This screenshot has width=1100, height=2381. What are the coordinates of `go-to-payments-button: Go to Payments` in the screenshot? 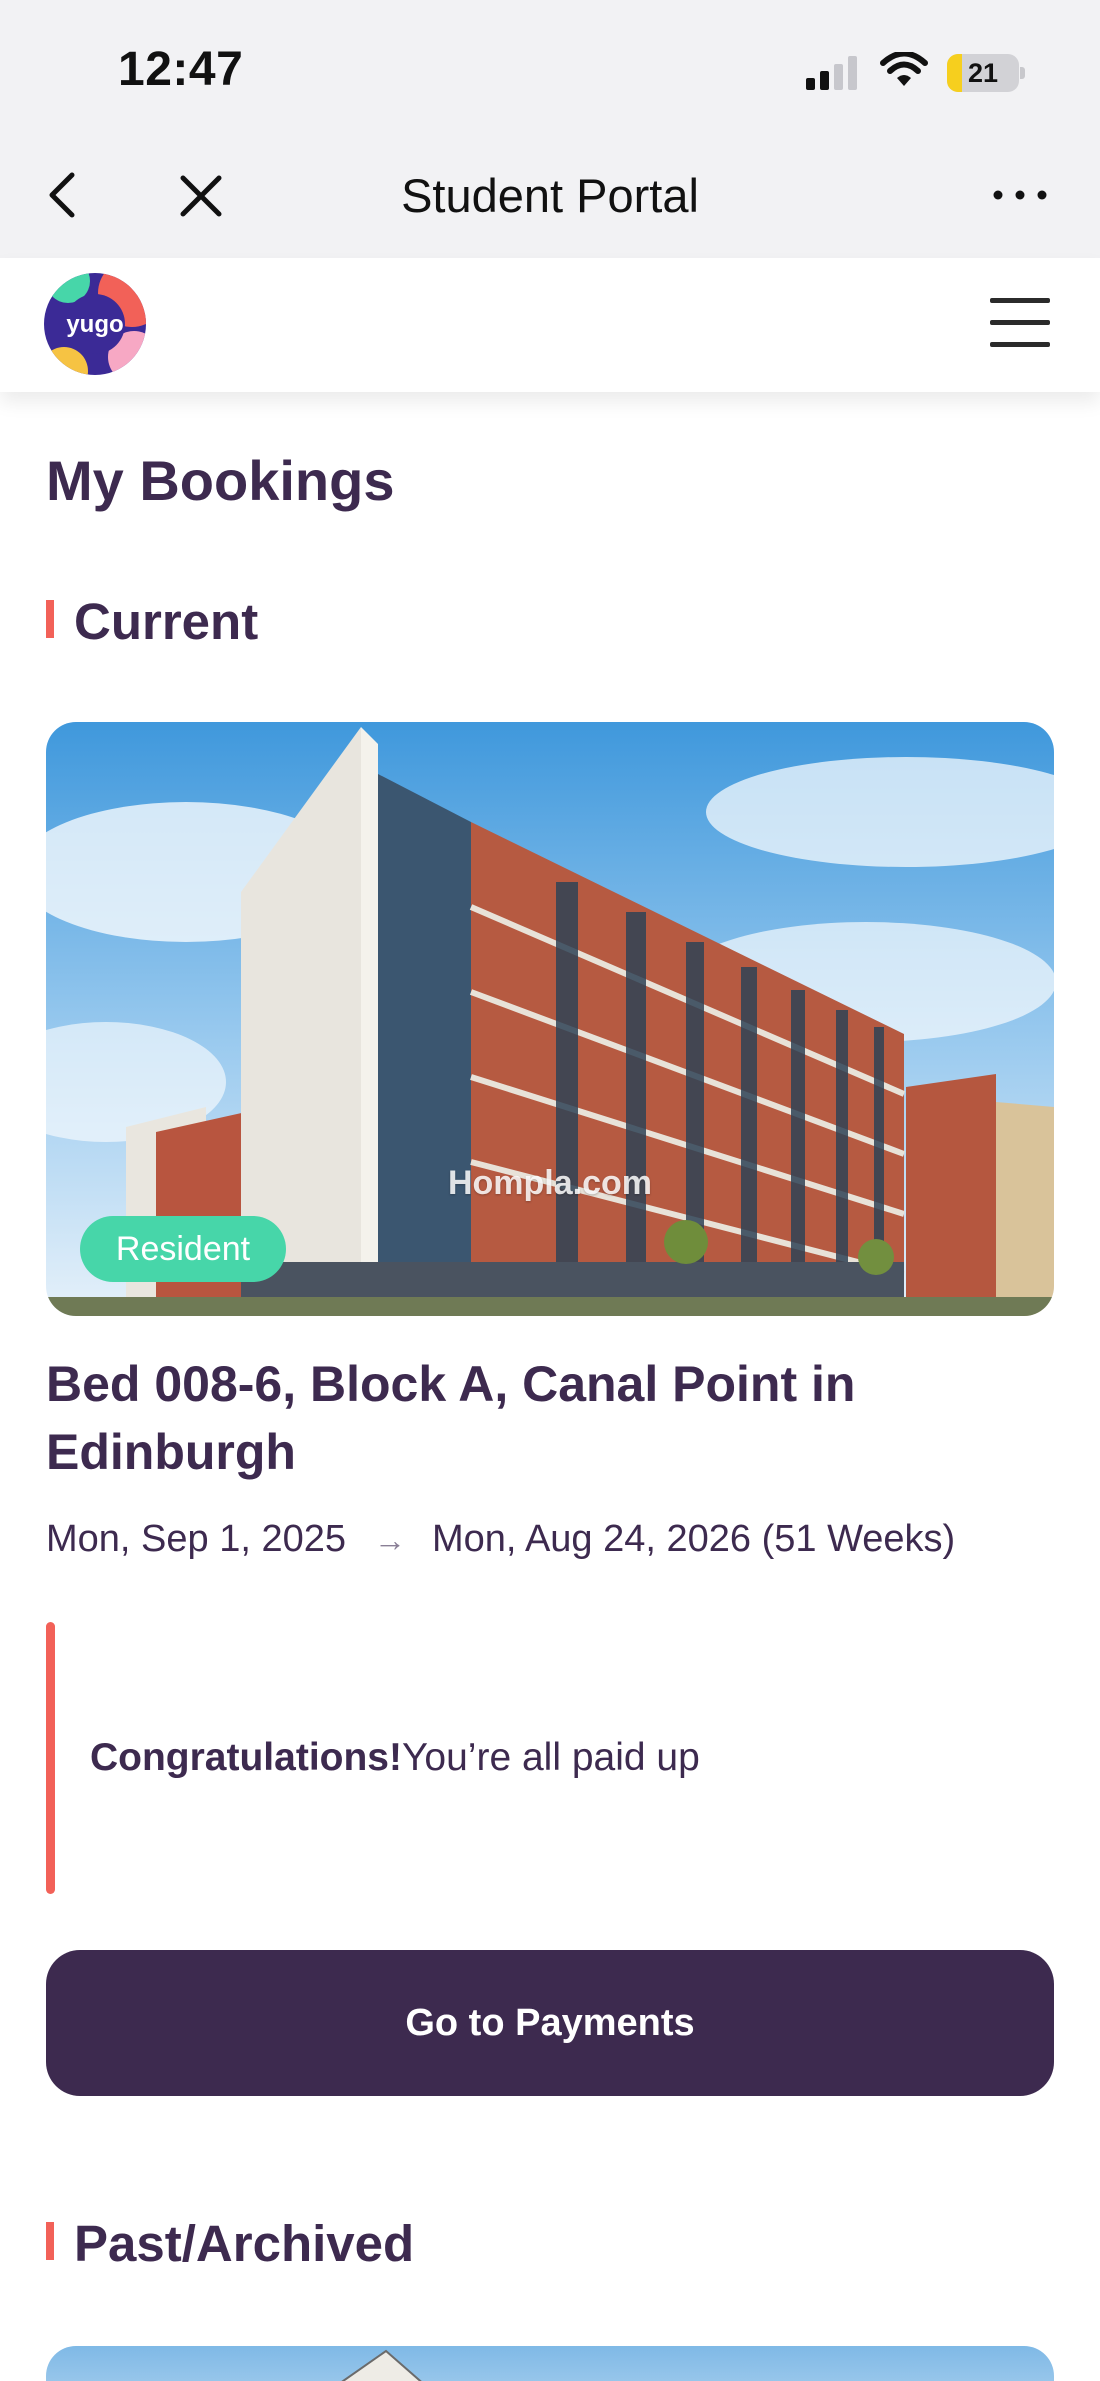 It's located at (550, 2023).